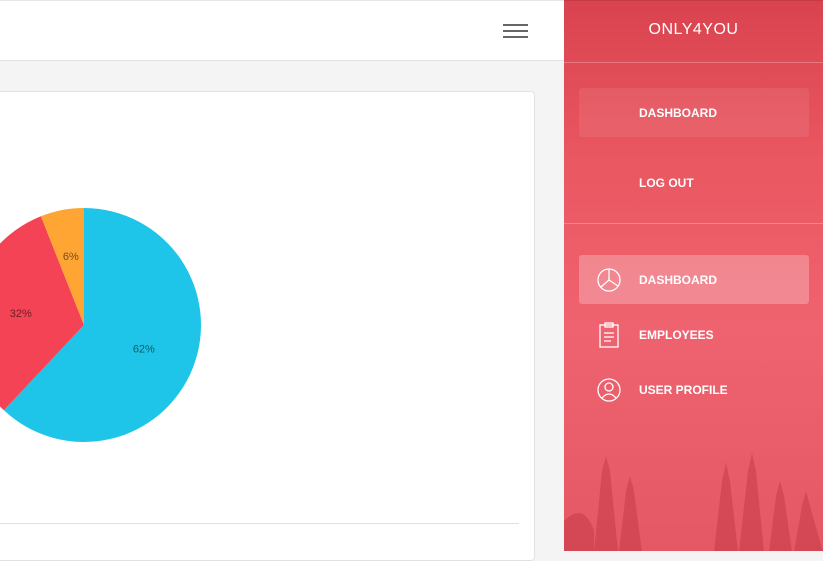 This screenshot has height=561, width=823. Describe the element at coordinates (144, 350) in the screenshot. I see `pie-slice-label: 62%` at that location.